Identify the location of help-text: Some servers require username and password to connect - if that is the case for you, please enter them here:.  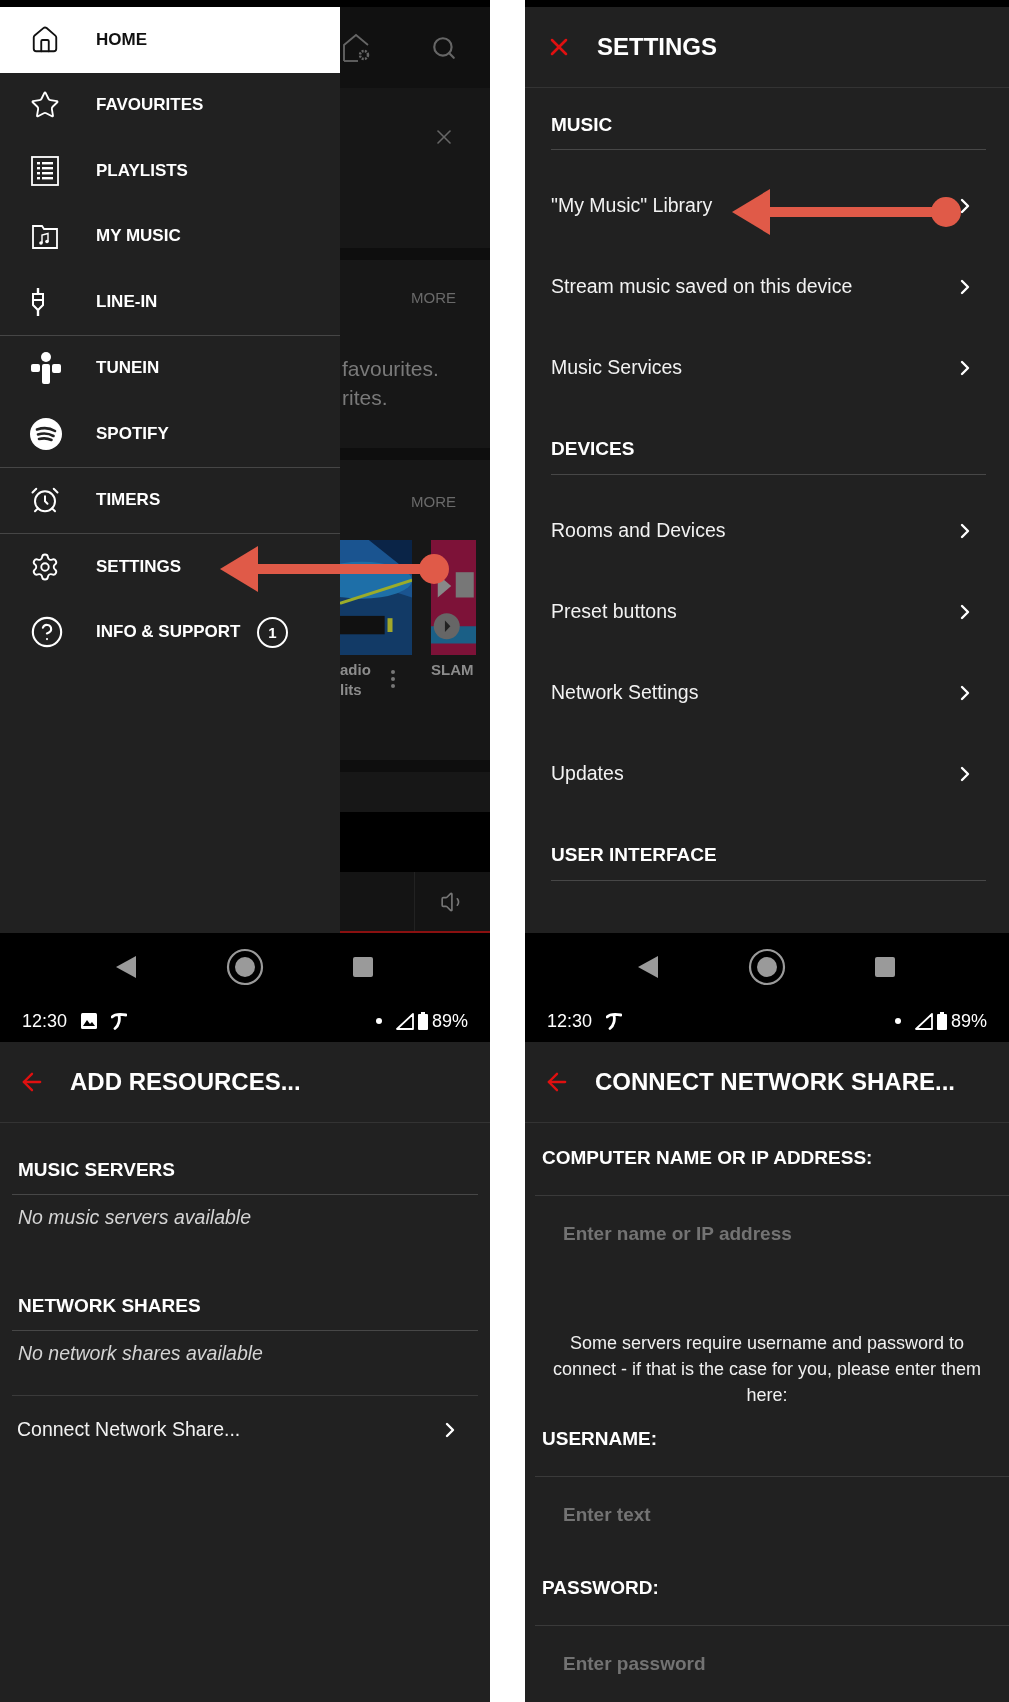
(767, 1368).